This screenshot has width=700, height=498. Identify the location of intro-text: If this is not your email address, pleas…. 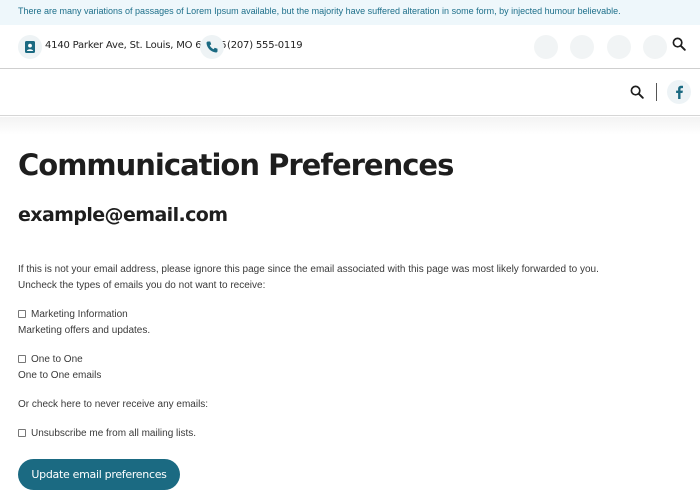
(308, 269).